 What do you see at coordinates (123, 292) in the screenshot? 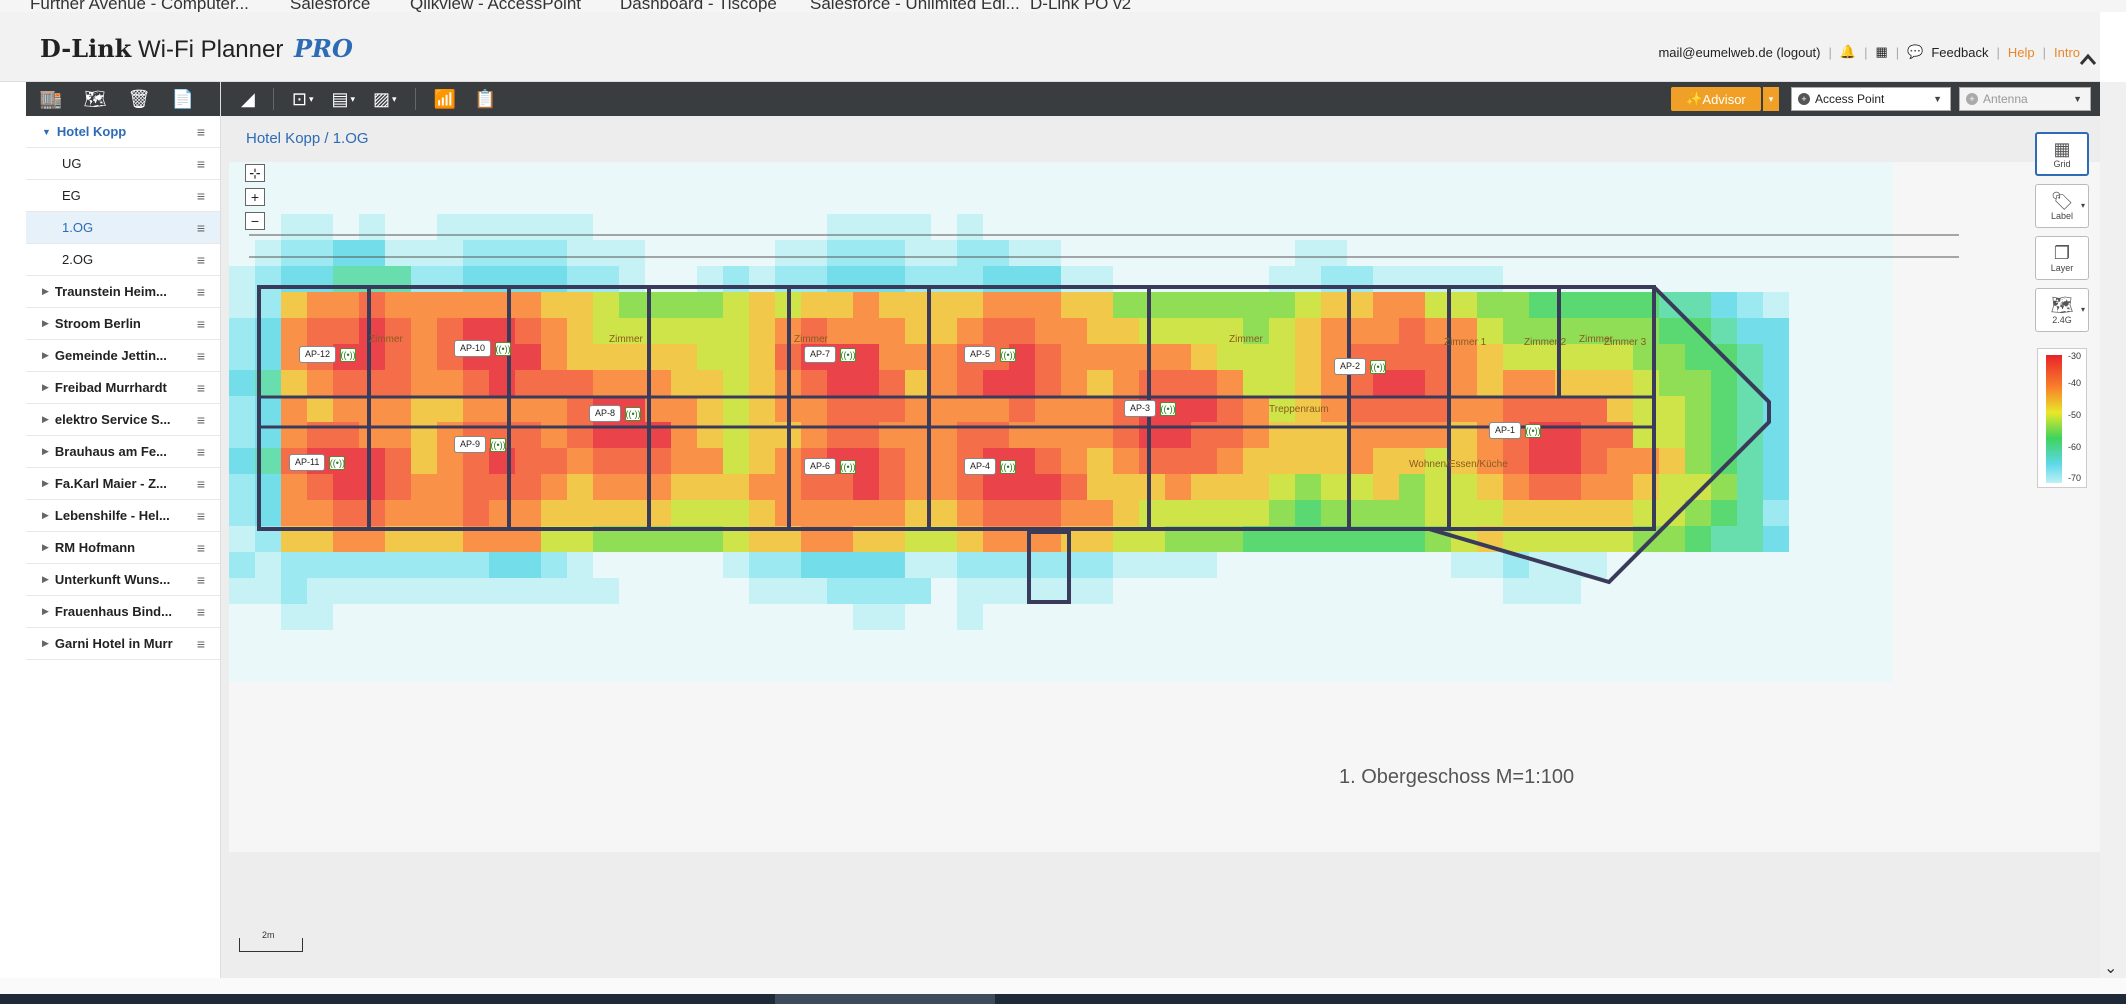
I see `tree-site: ▶ Traunstein Heim... ≡` at bounding box center [123, 292].